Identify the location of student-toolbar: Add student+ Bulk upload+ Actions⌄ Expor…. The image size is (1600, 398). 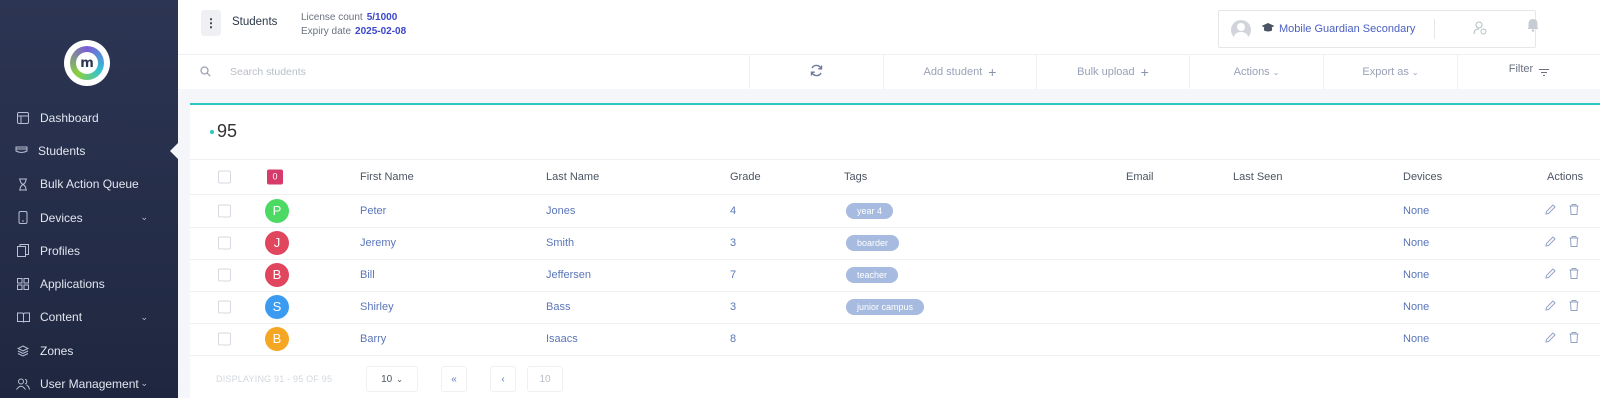
(889, 71).